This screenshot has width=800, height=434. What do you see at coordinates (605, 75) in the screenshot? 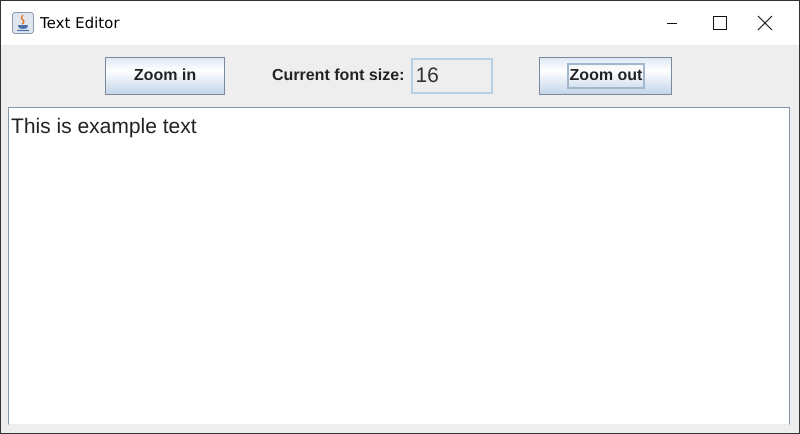
I see `zoom-out-button: Zoom out` at bounding box center [605, 75].